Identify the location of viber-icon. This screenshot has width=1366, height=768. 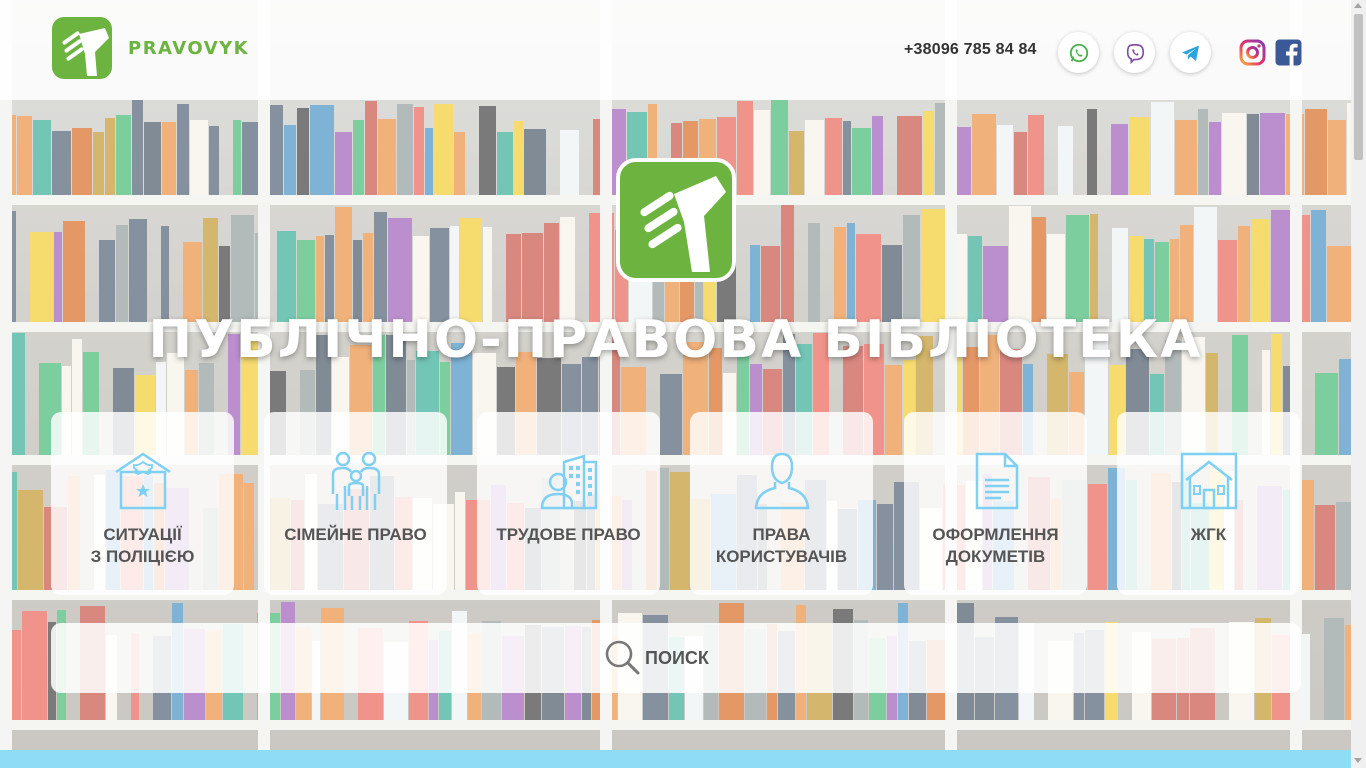
(1135, 53).